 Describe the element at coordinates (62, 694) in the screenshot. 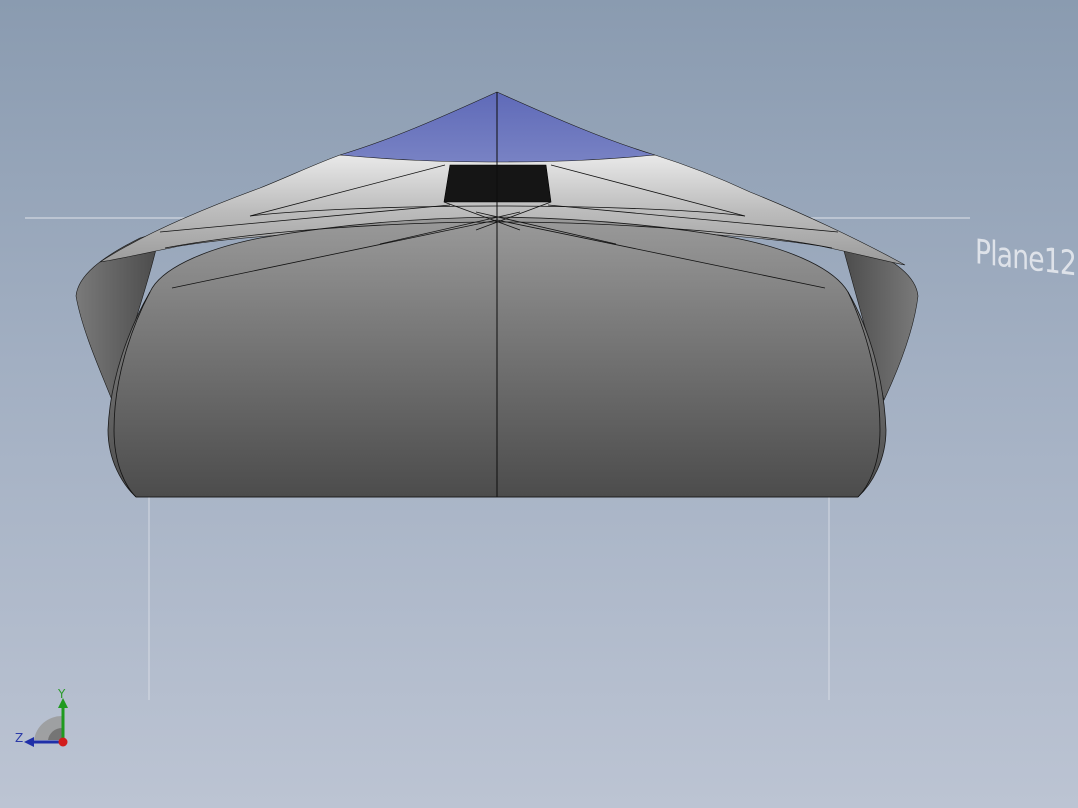

I see `y-axis-label: Y` at that location.